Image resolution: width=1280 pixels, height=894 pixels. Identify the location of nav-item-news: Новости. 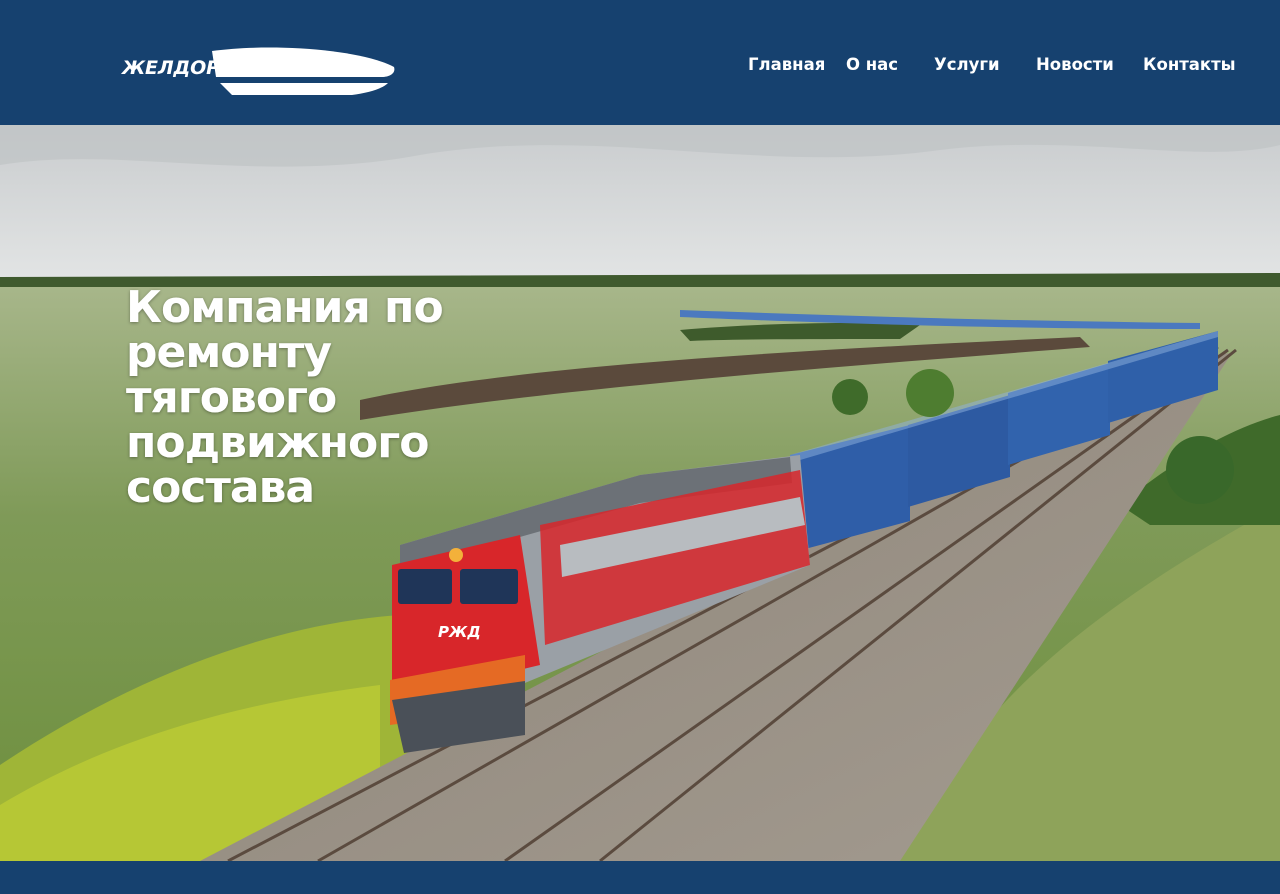
(1075, 64).